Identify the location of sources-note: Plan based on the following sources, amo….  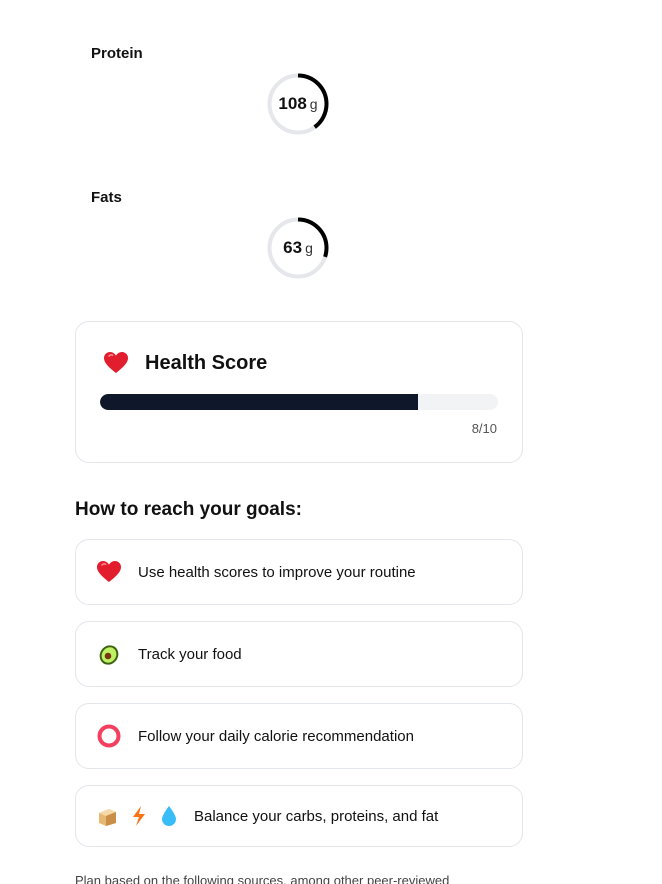
(262, 878).